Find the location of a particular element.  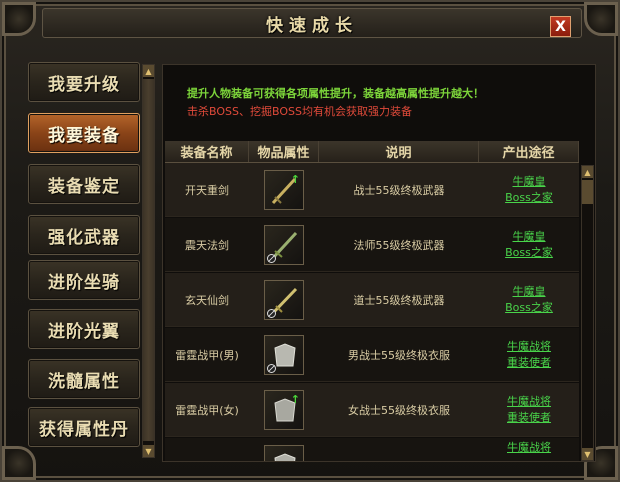

item-name: 玄天仙剑 is located at coordinates (207, 300).